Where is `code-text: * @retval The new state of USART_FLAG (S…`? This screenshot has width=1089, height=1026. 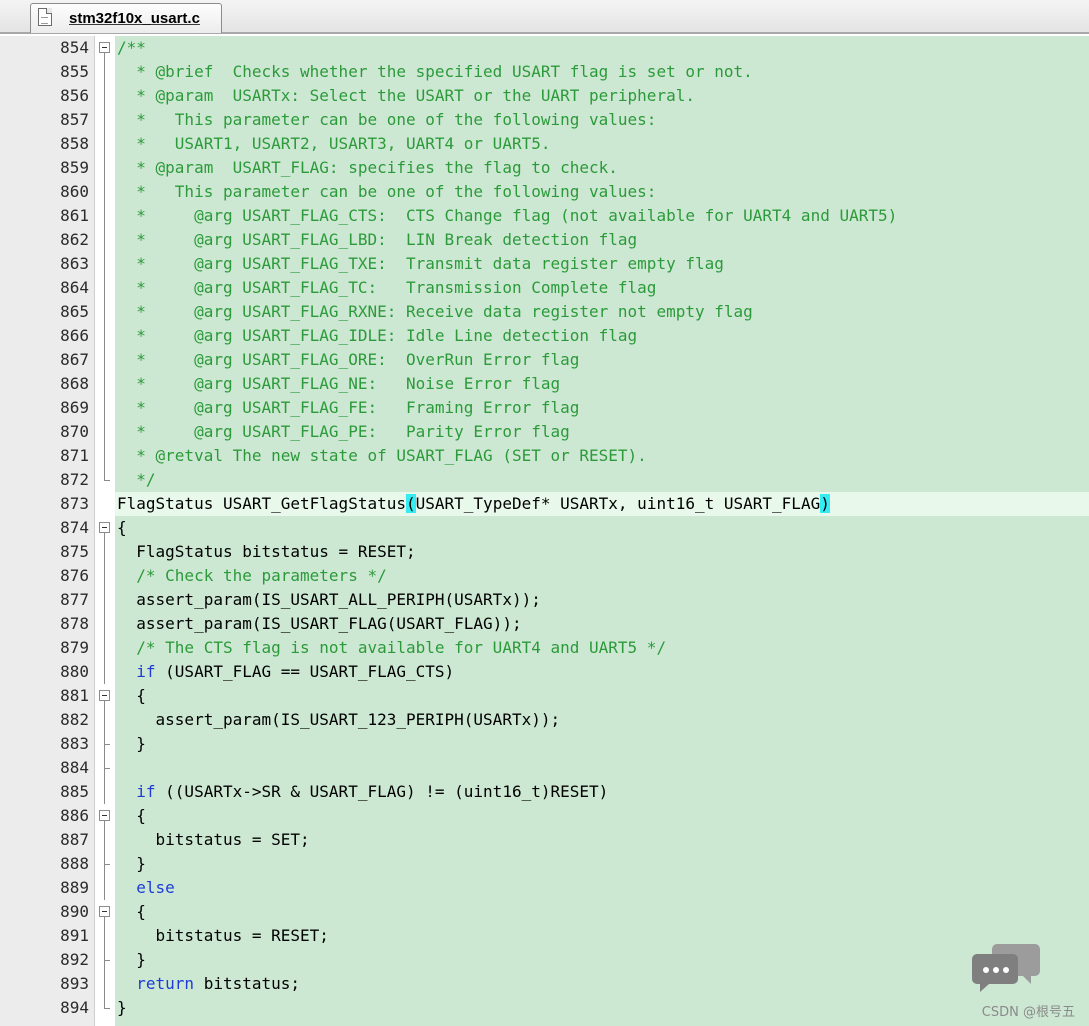
code-text: * @retval The new state of USART_FLAG (S… is located at coordinates (602, 456).